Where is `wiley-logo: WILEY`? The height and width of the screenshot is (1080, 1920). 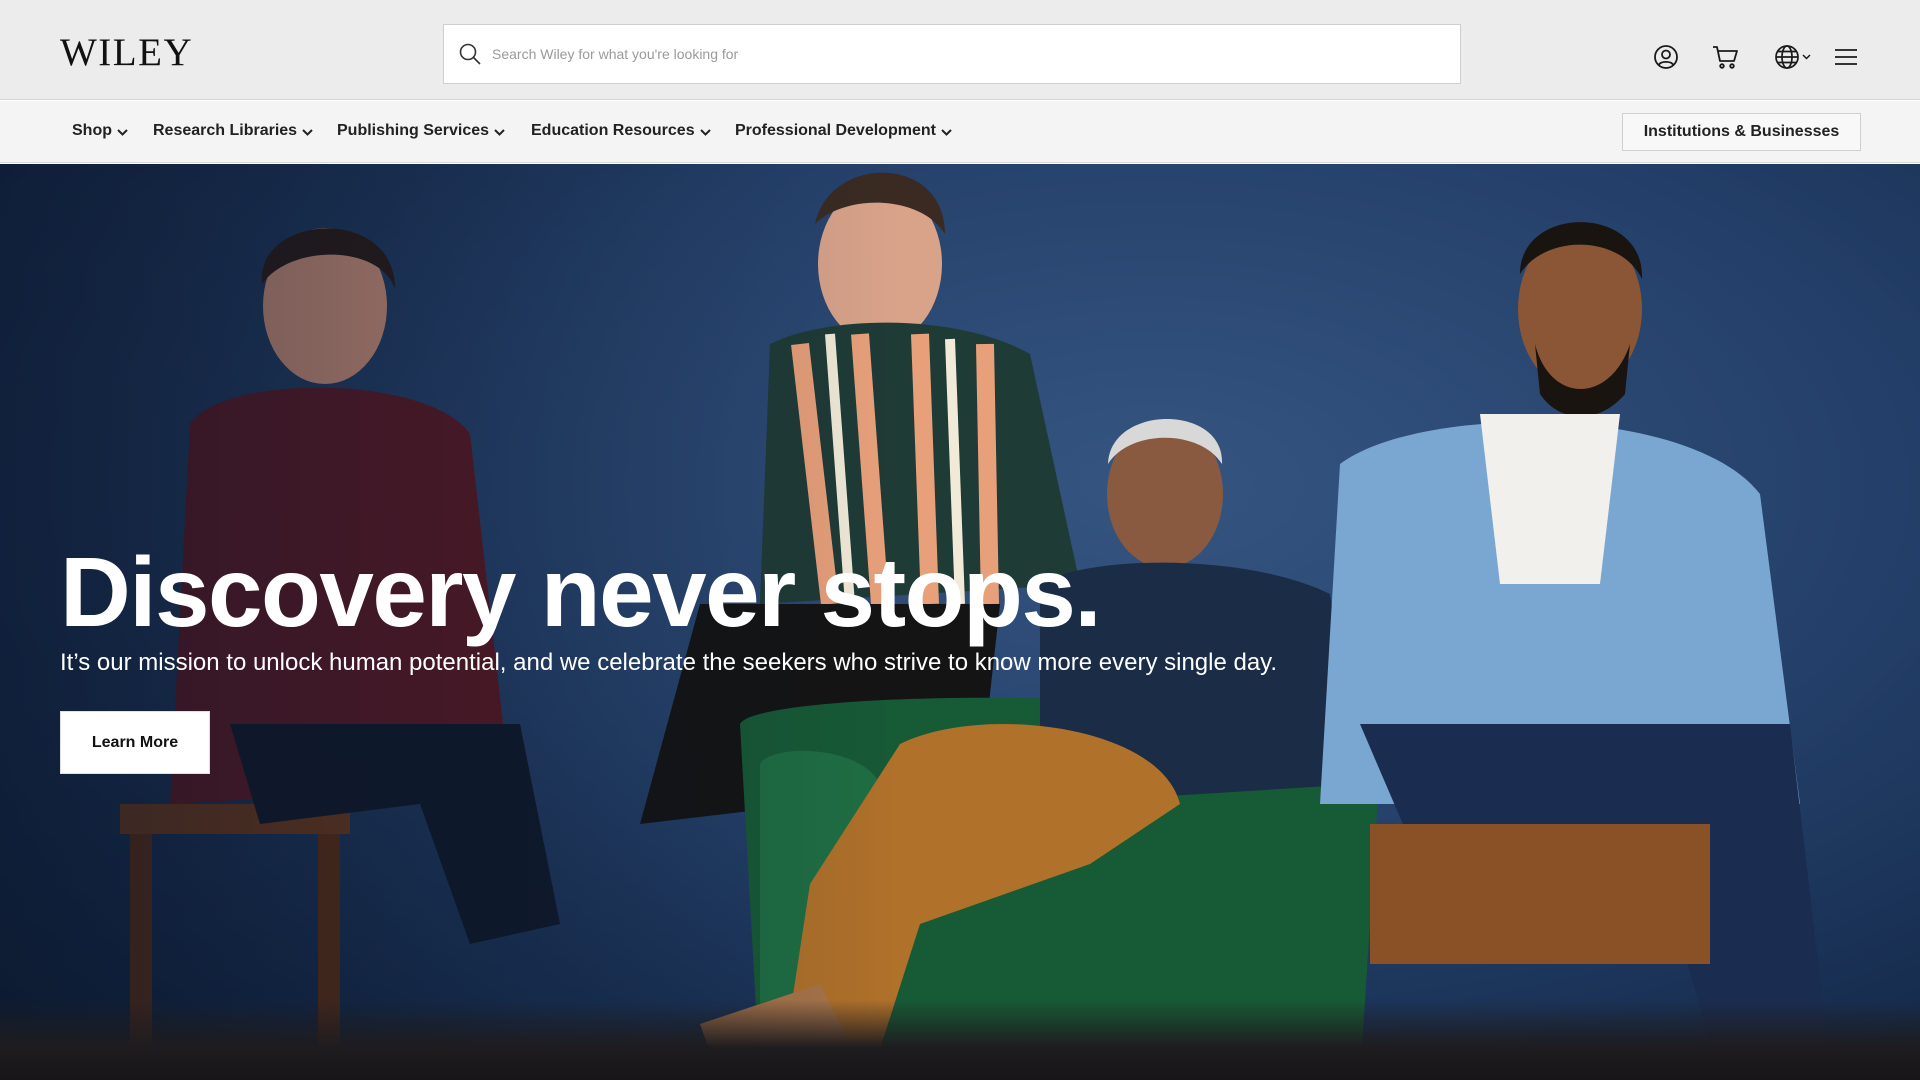 wiley-logo: WILEY is located at coordinates (126, 53).